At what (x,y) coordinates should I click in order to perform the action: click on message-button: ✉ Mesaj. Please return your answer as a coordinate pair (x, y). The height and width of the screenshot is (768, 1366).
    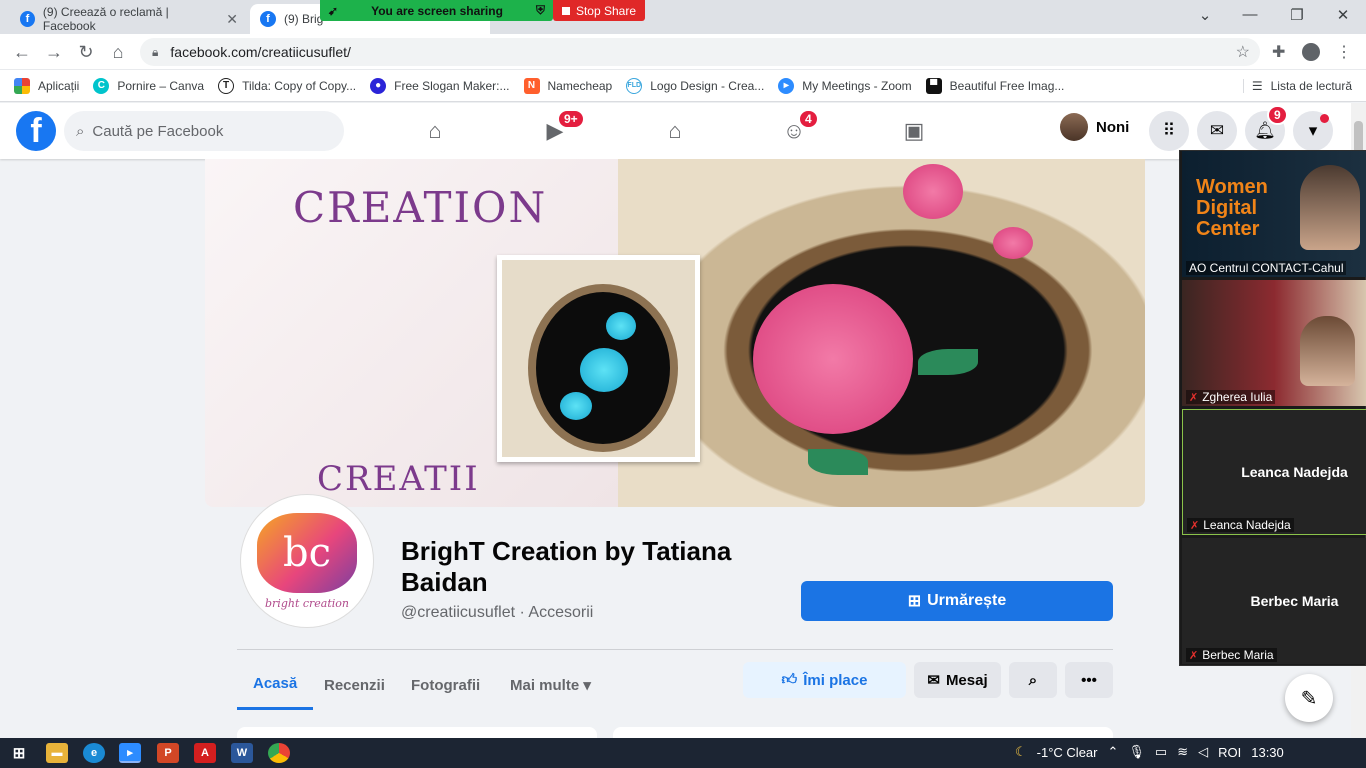
    Looking at the image, I should click on (957, 680).